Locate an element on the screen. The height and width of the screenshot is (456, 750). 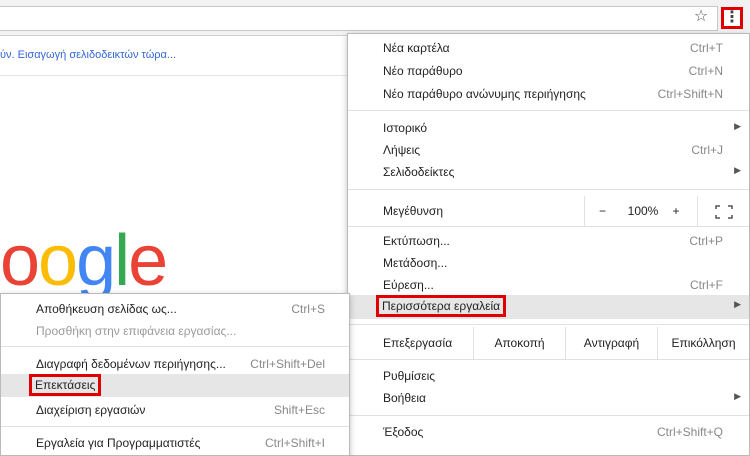
zoom-in-button: + is located at coordinates (676, 211).